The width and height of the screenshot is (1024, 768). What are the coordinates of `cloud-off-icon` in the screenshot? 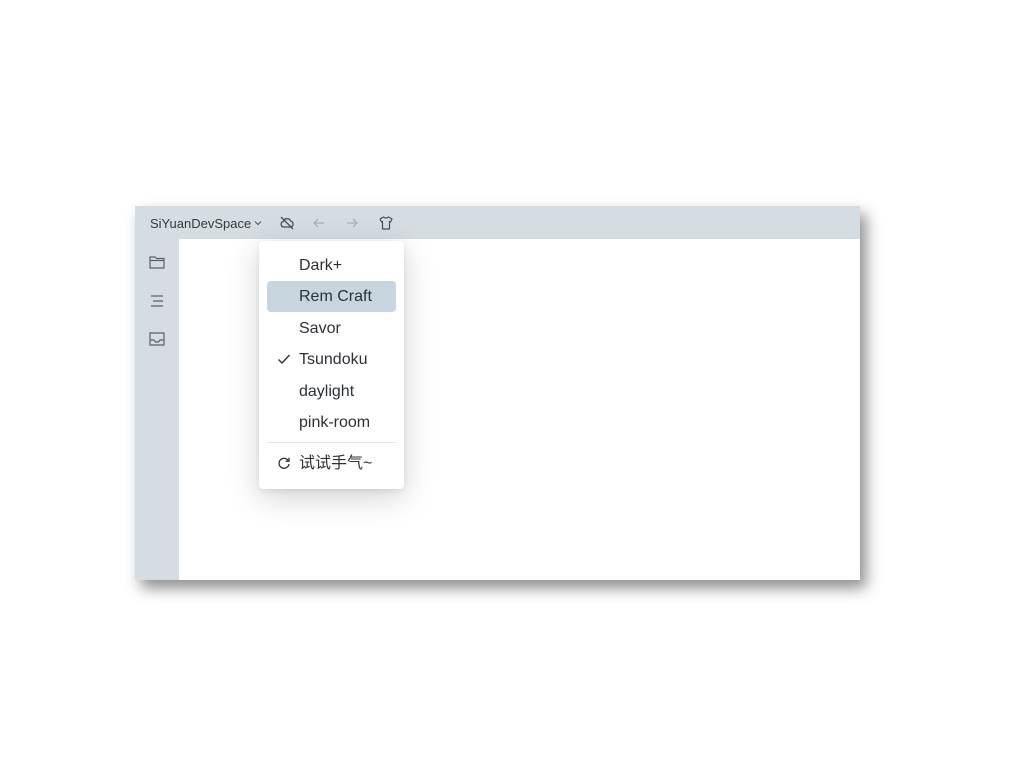 It's located at (287, 223).